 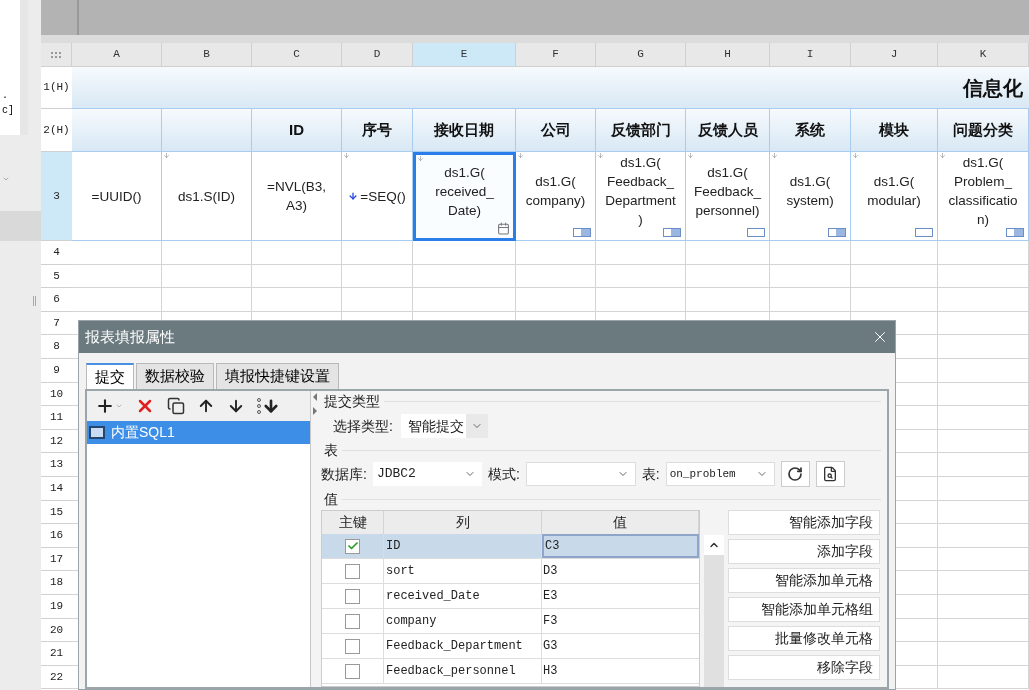 I want to click on action-button: 添加字段, so click(x=804, y=551).